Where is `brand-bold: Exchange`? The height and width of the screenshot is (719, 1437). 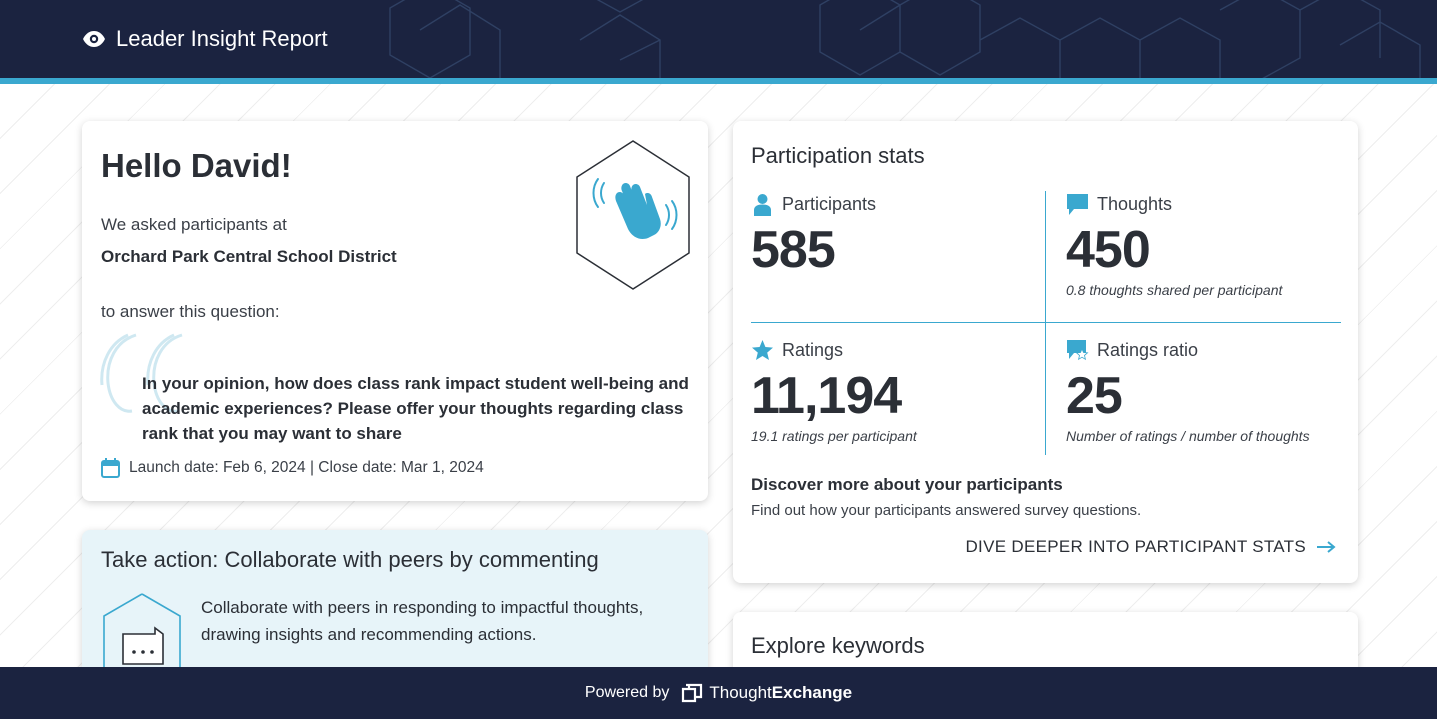 brand-bold: Exchange is located at coordinates (812, 692).